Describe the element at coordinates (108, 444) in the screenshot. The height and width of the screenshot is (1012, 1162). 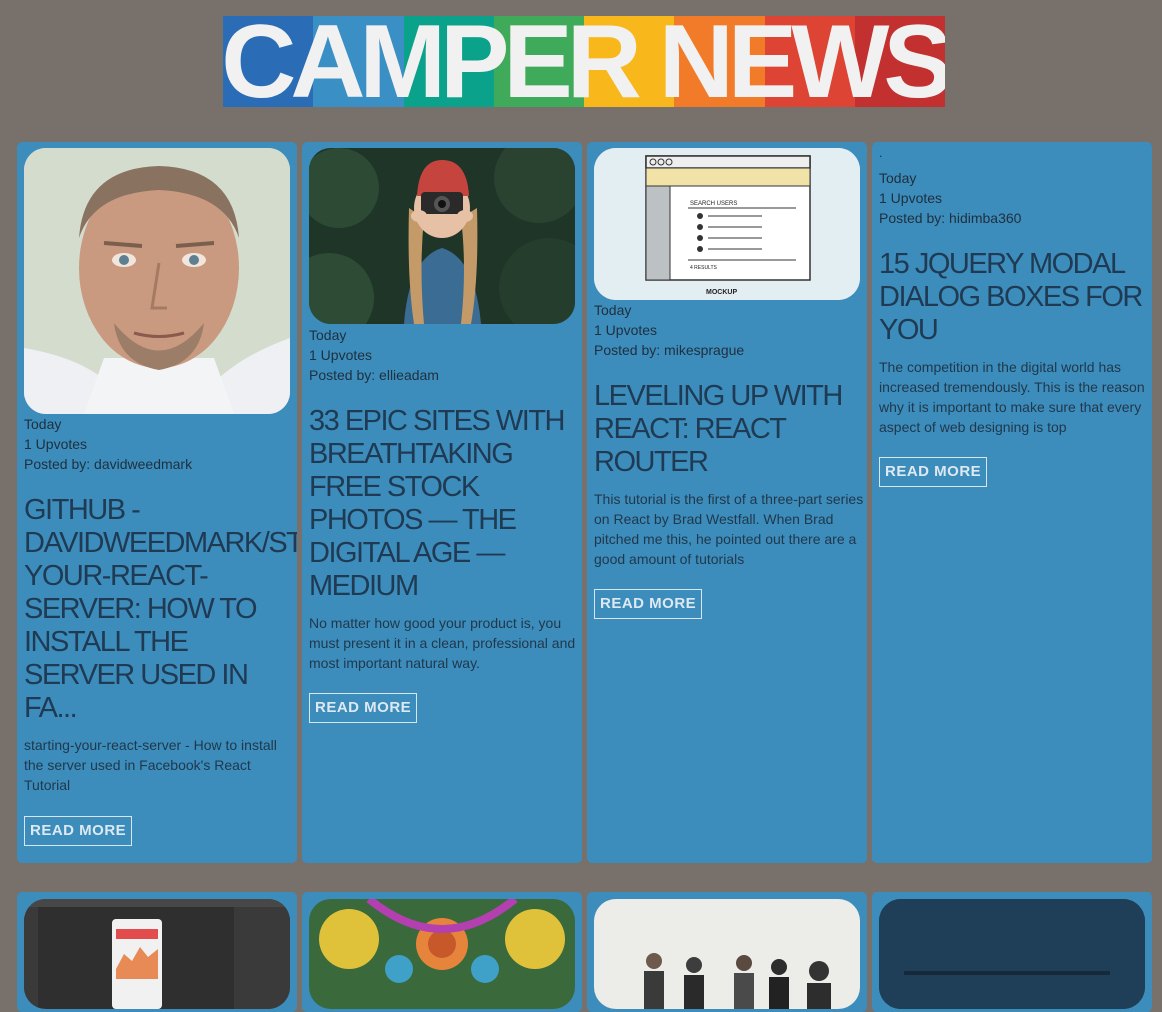
I see `post-meta: Today 1 Upvotes Posted by: davidweedmark` at that location.